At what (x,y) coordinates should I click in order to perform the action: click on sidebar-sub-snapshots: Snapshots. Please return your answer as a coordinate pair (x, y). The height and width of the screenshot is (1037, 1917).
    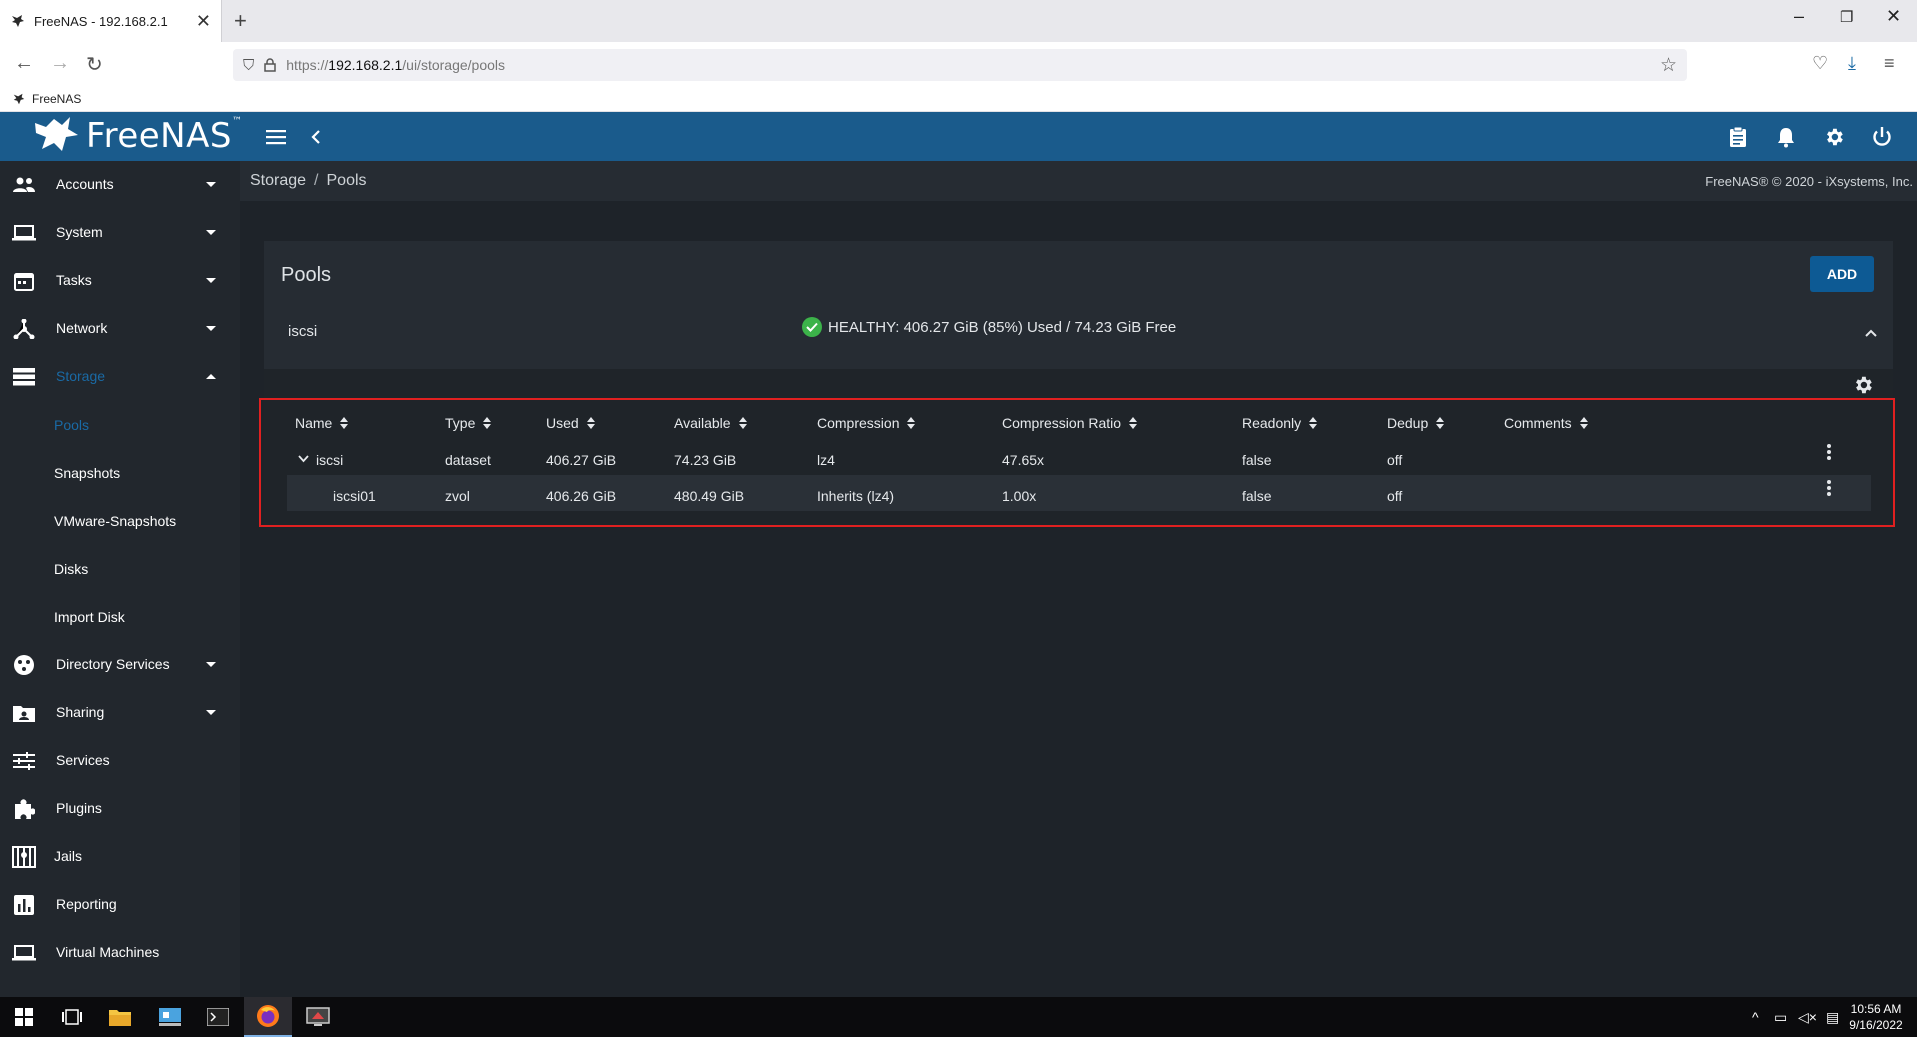
    Looking at the image, I should click on (87, 473).